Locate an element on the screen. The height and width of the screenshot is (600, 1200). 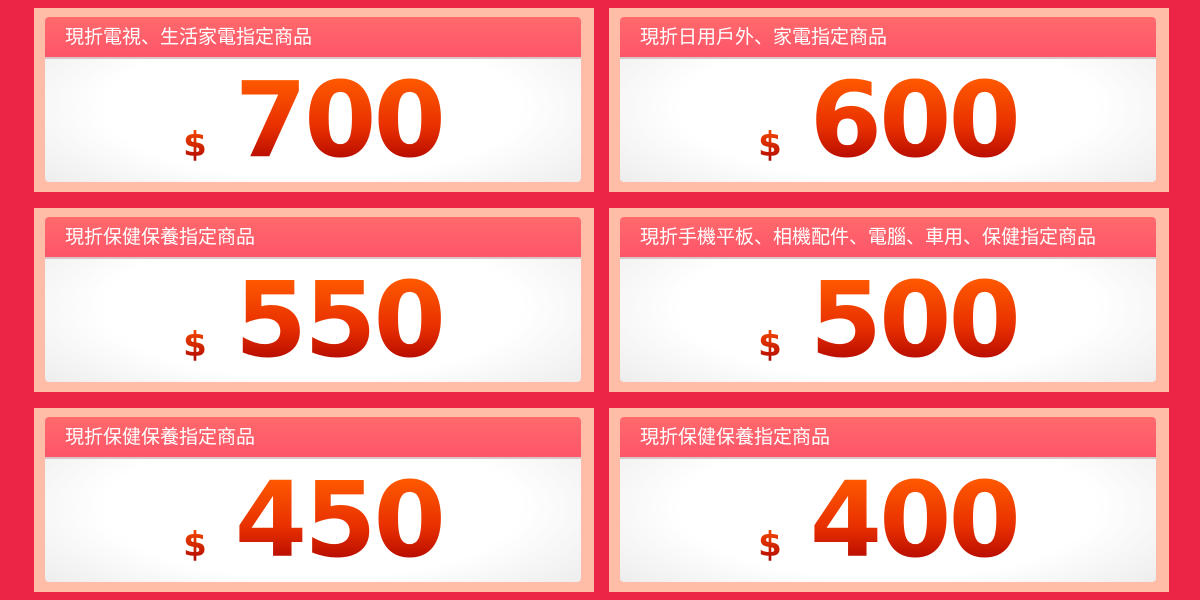
amount-value: 600 is located at coordinates (915, 120).